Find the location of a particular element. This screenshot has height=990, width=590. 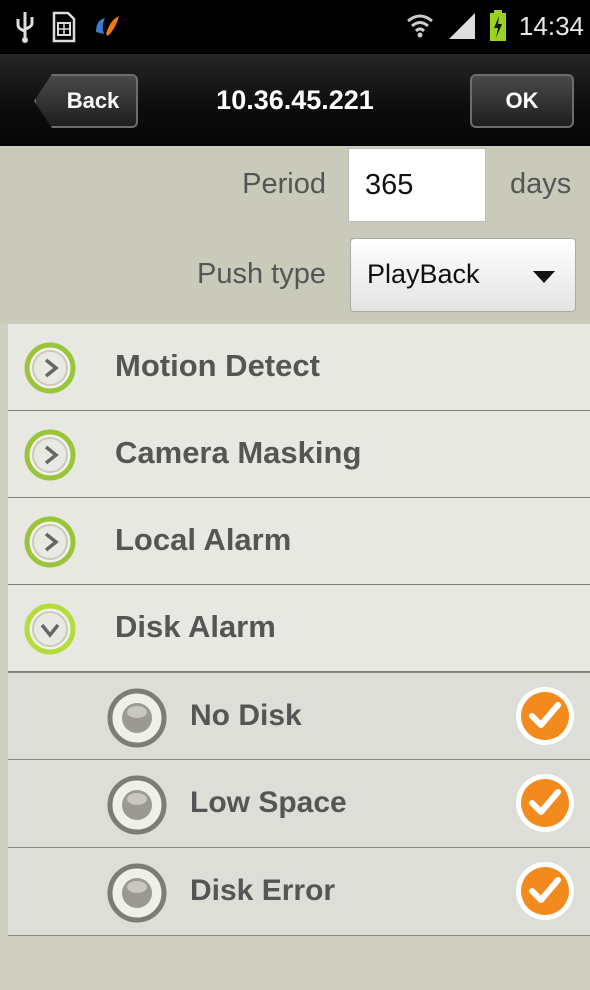

battery-charging-icon is located at coordinates (497, 25).